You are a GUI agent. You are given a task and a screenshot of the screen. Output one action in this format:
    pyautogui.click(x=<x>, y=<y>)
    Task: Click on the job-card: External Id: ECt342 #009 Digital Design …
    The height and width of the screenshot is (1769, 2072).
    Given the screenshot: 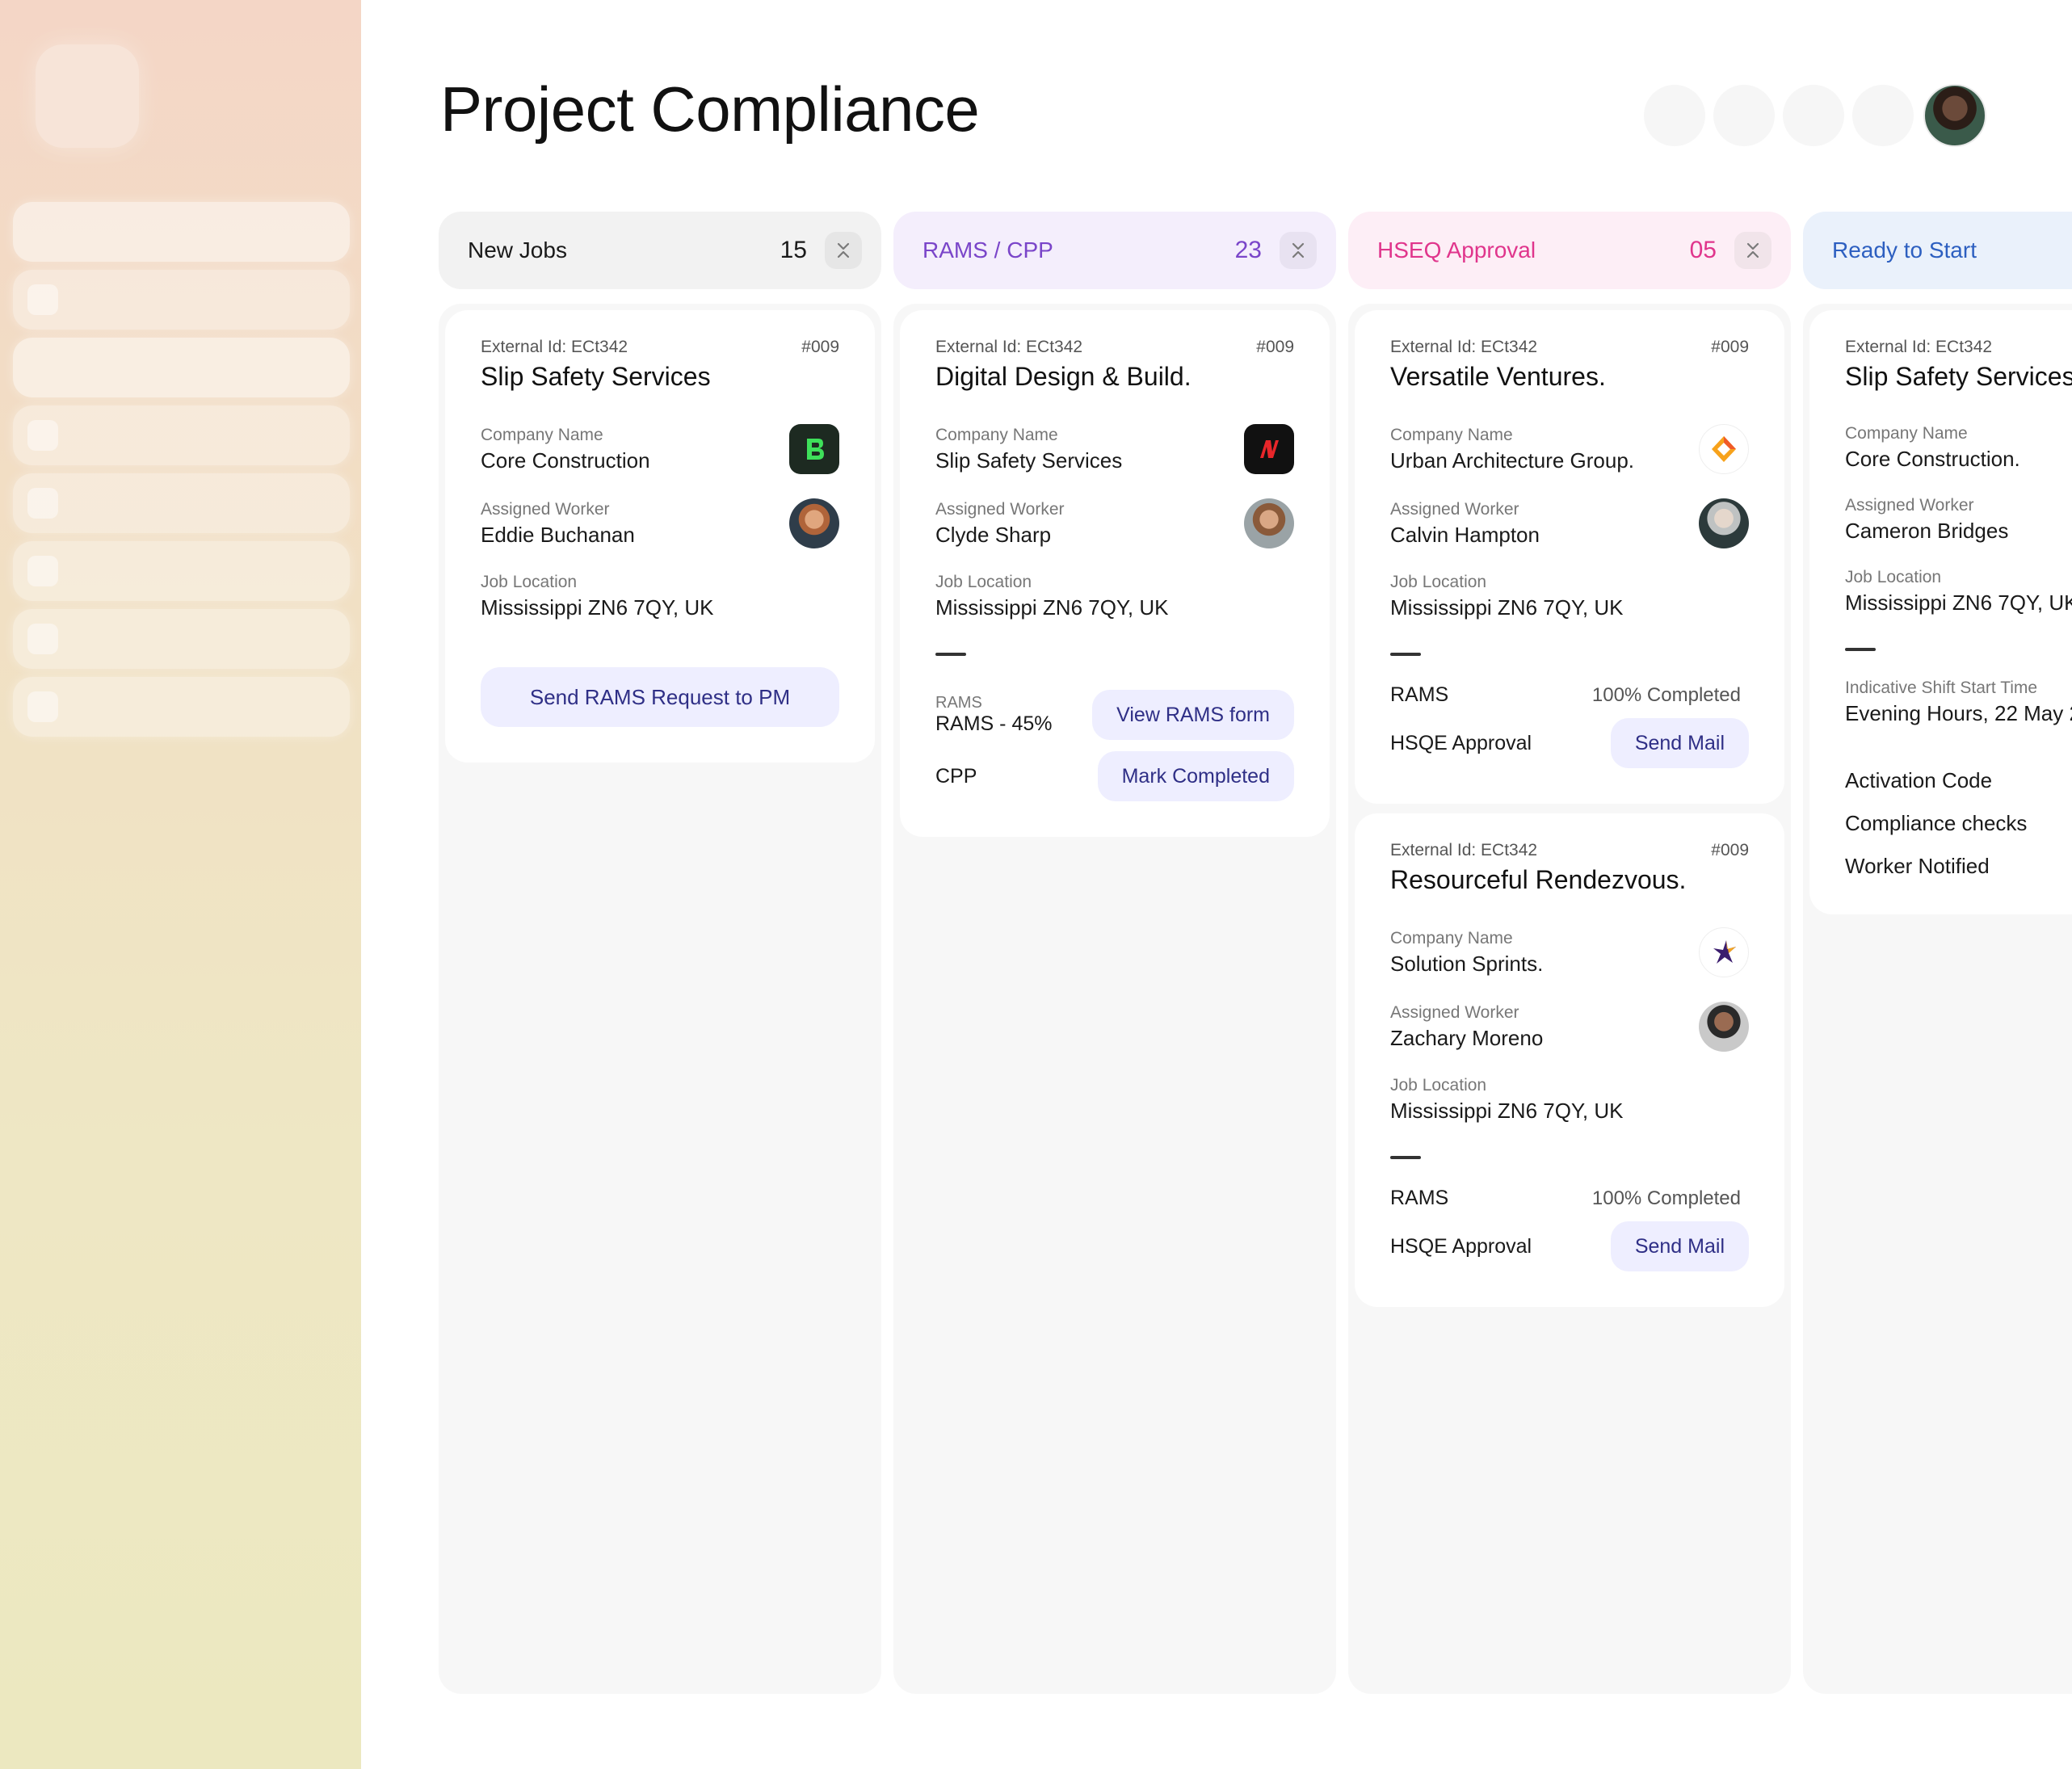 What is the action you would take?
    pyautogui.click(x=1115, y=573)
    